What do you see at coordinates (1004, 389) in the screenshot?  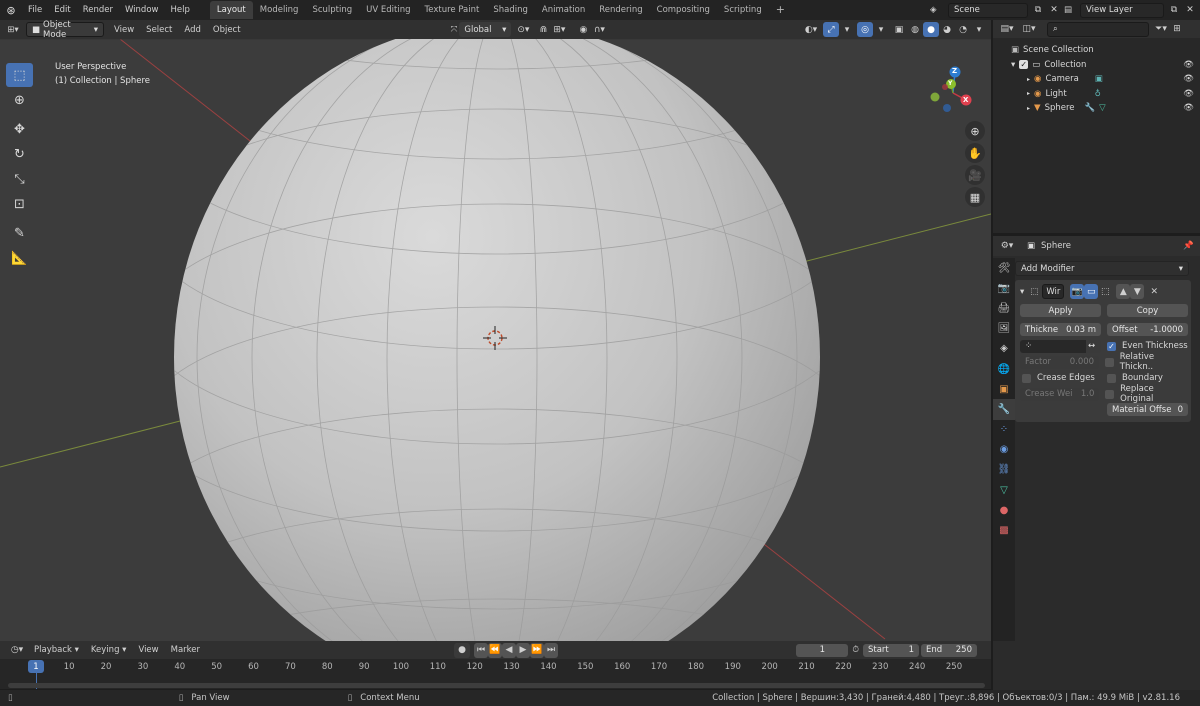 I see `object-tab-icon: ▣` at bounding box center [1004, 389].